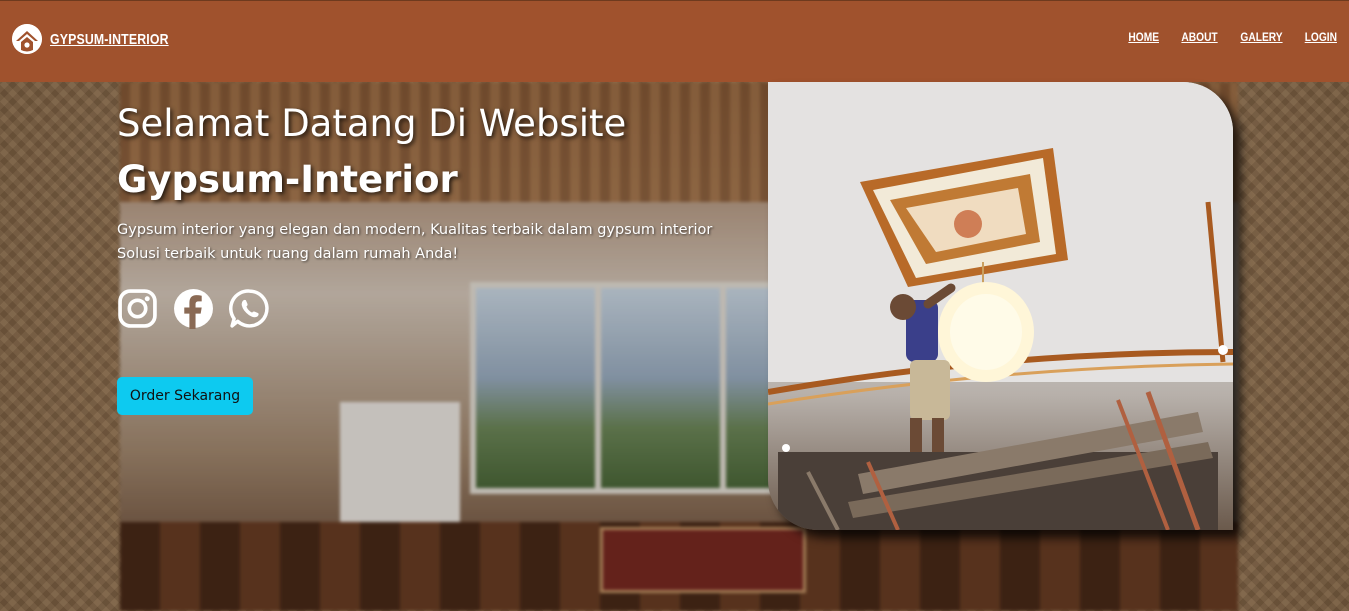 This screenshot has width=1349, height=611. What do you see at coordinates (1143, 37) in the screenshot?
I see `nav-home-link: HOME` at bounding box center [1143, 37].